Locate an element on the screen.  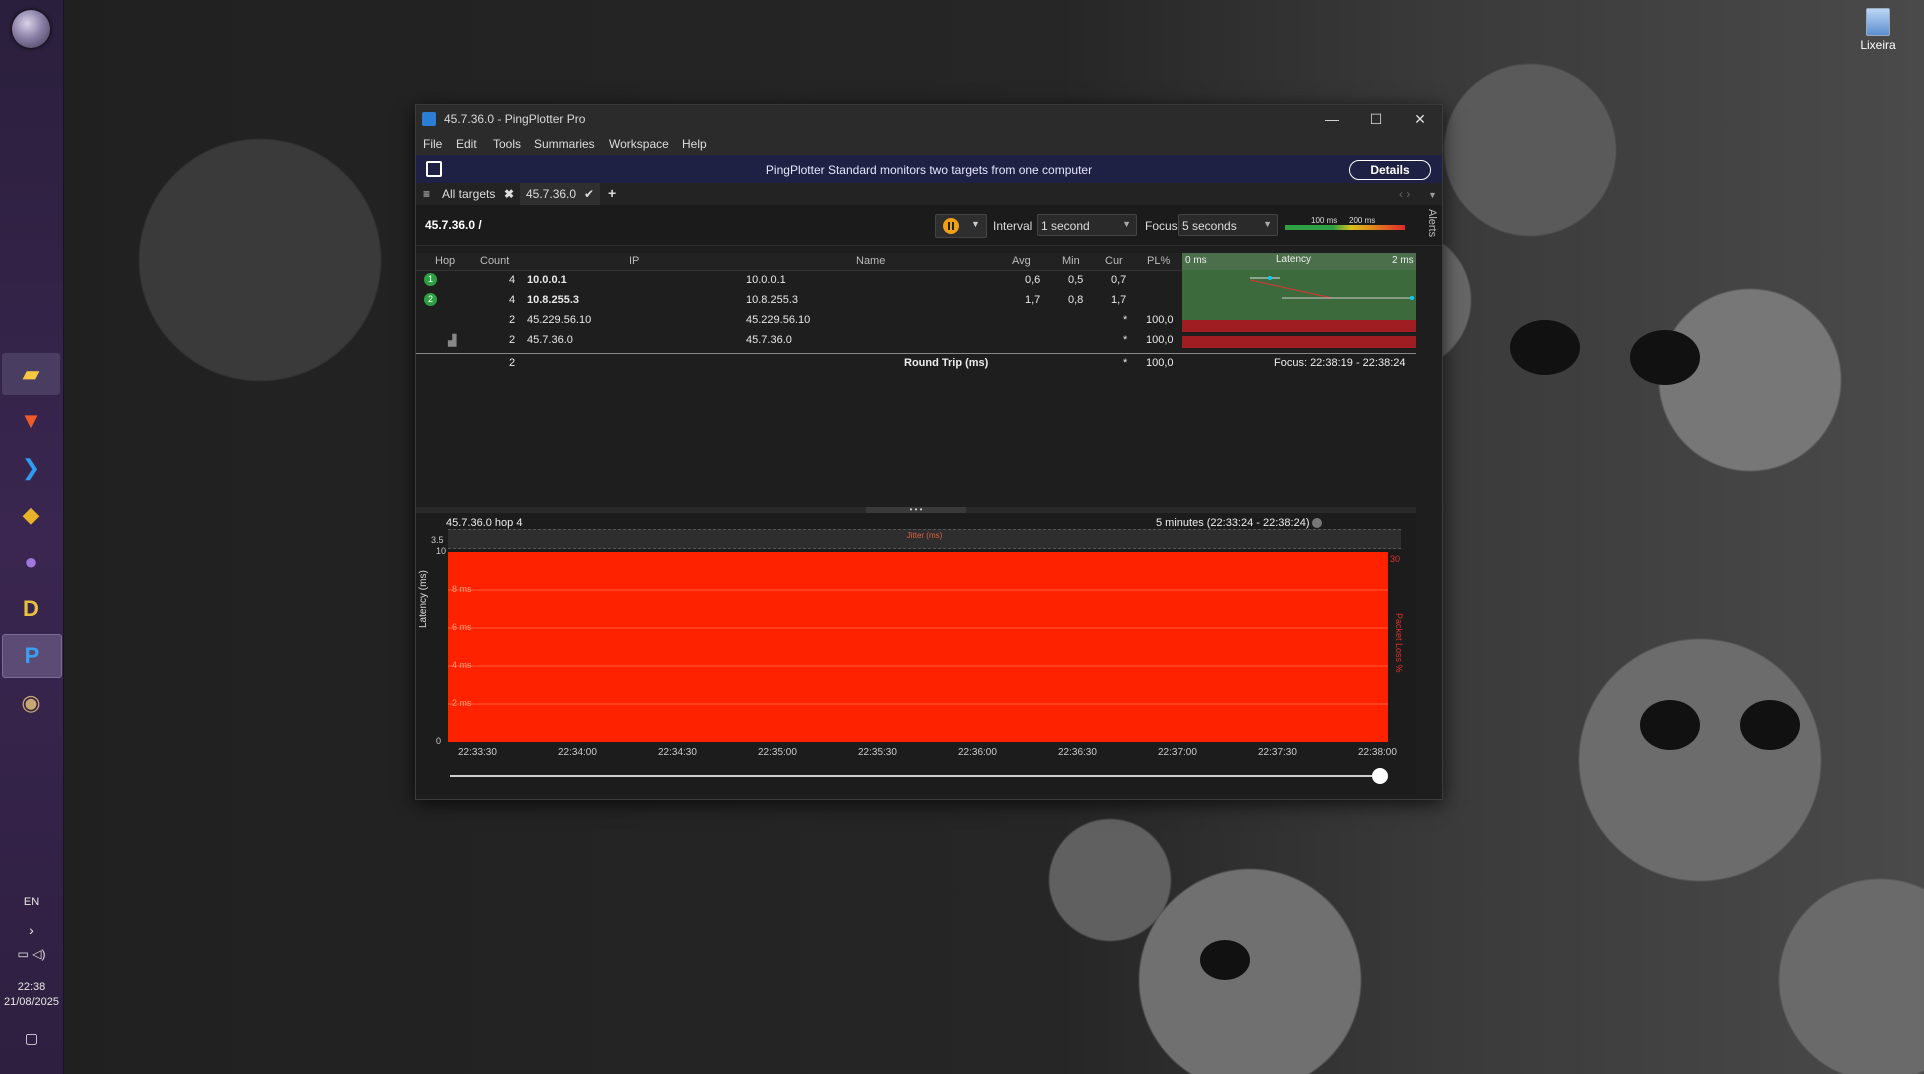
taskbar-app-file-explorer: ▰ is located at coordinates (31, 374).